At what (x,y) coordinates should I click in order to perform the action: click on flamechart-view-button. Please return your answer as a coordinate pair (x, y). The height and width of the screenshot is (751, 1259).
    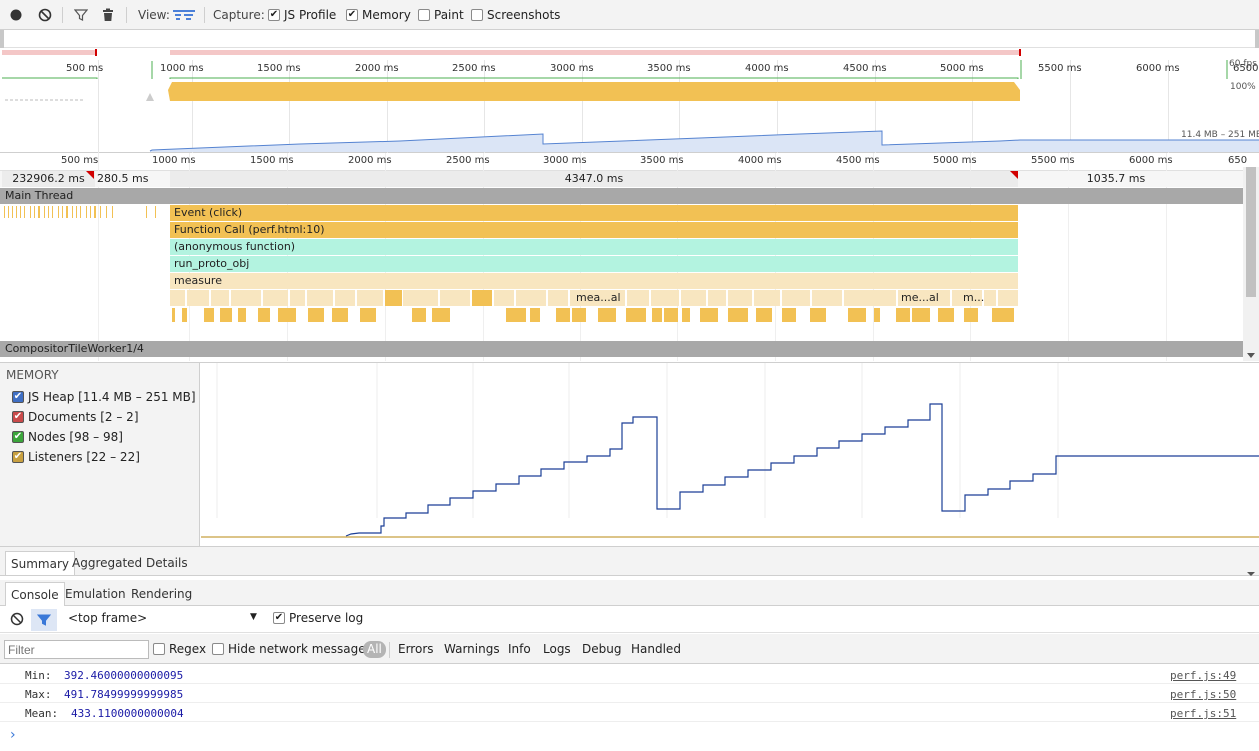
    Looking at the image, I should click on (184, 15).